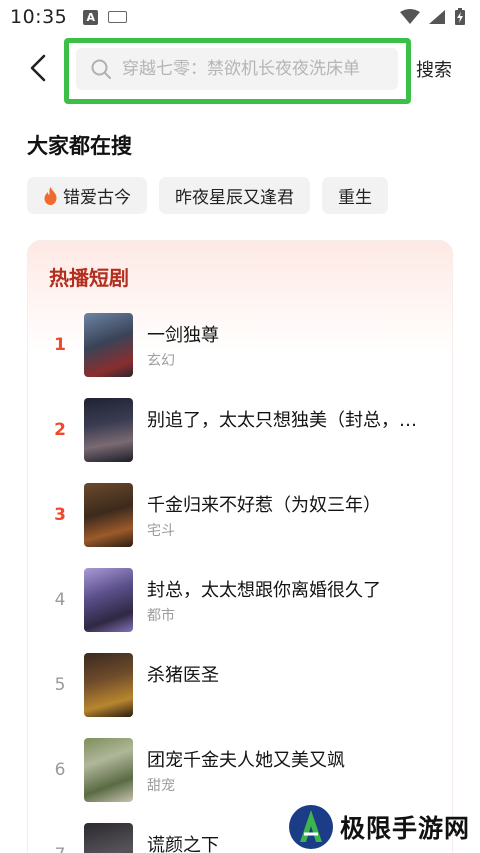 The image size is (480, 853). Describe the element at coordinates (183, 335) in the screenshot. I see `drama-title: 一剑独尊` at that location.